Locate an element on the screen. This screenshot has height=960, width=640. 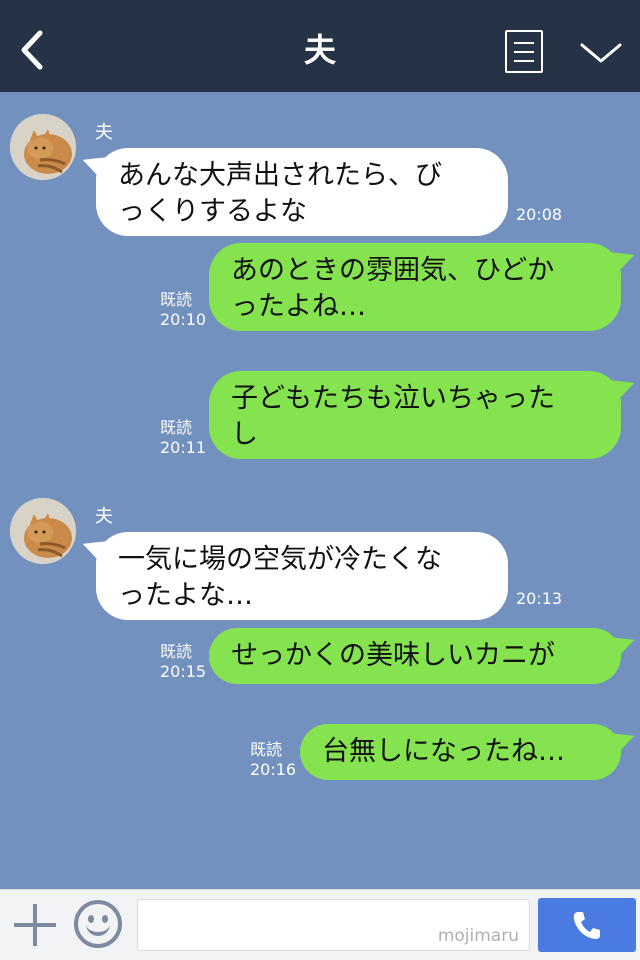
chevron-down-icon is located at coordinates (601, 53).